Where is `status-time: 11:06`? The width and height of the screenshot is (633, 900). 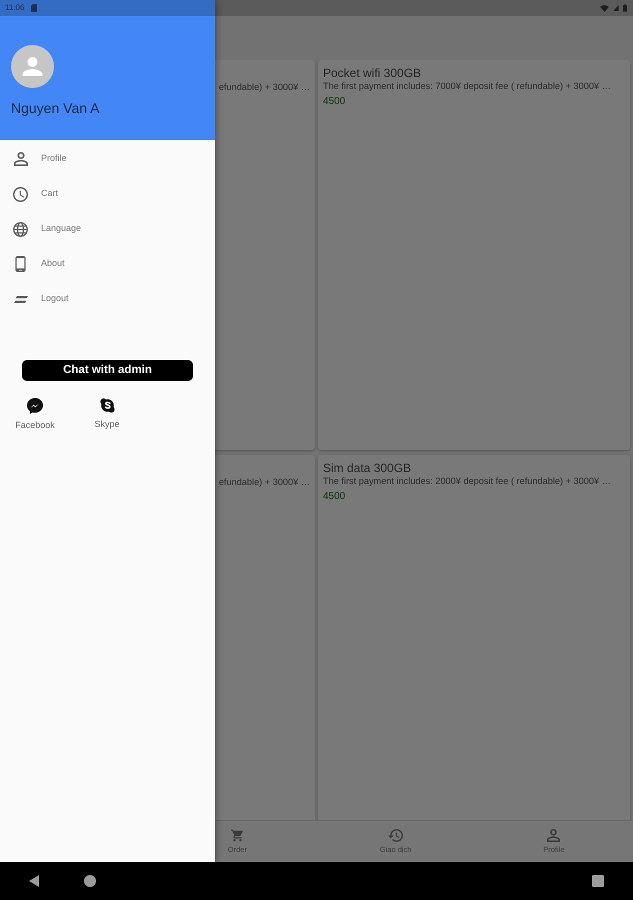 status-time: 11:06 is located at coordinates (14, 8).